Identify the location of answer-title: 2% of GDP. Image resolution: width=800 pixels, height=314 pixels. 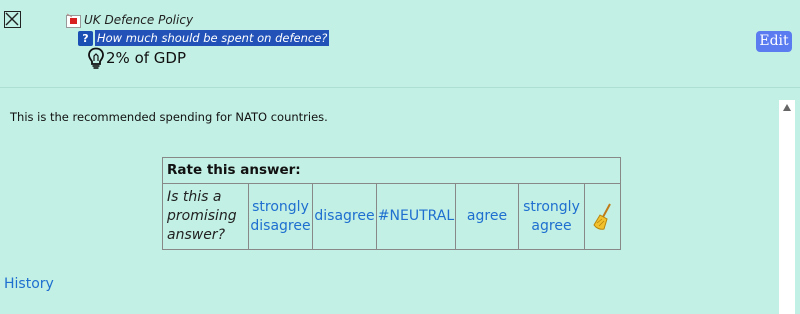
(146, 58).